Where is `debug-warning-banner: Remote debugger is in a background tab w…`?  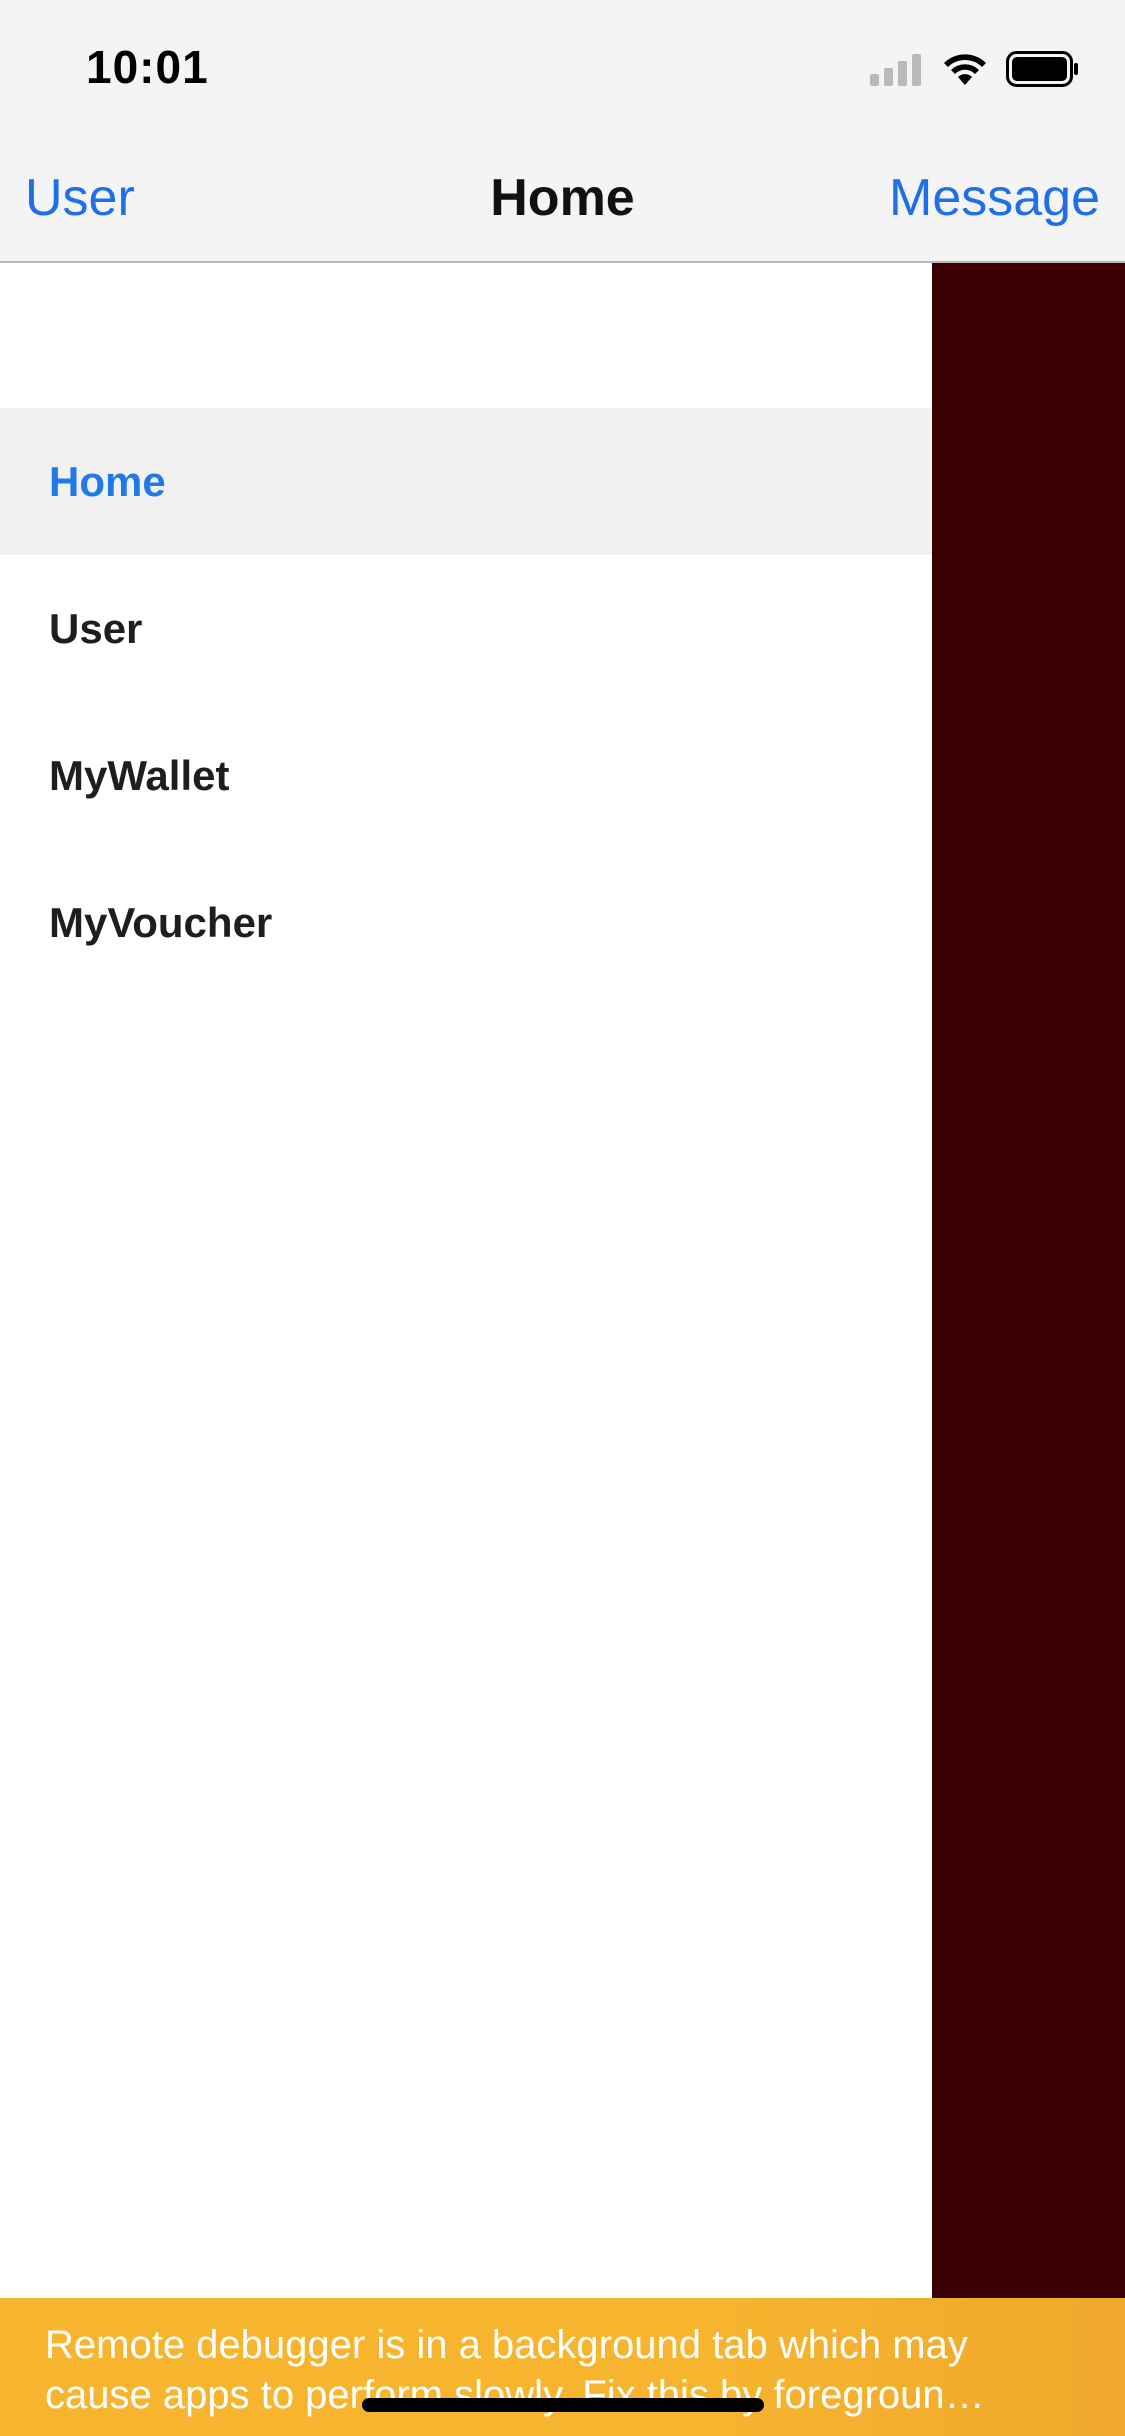 debug-warning-banner: Remote debugger is in a background tab w… is located at coordinates (562, 2367).